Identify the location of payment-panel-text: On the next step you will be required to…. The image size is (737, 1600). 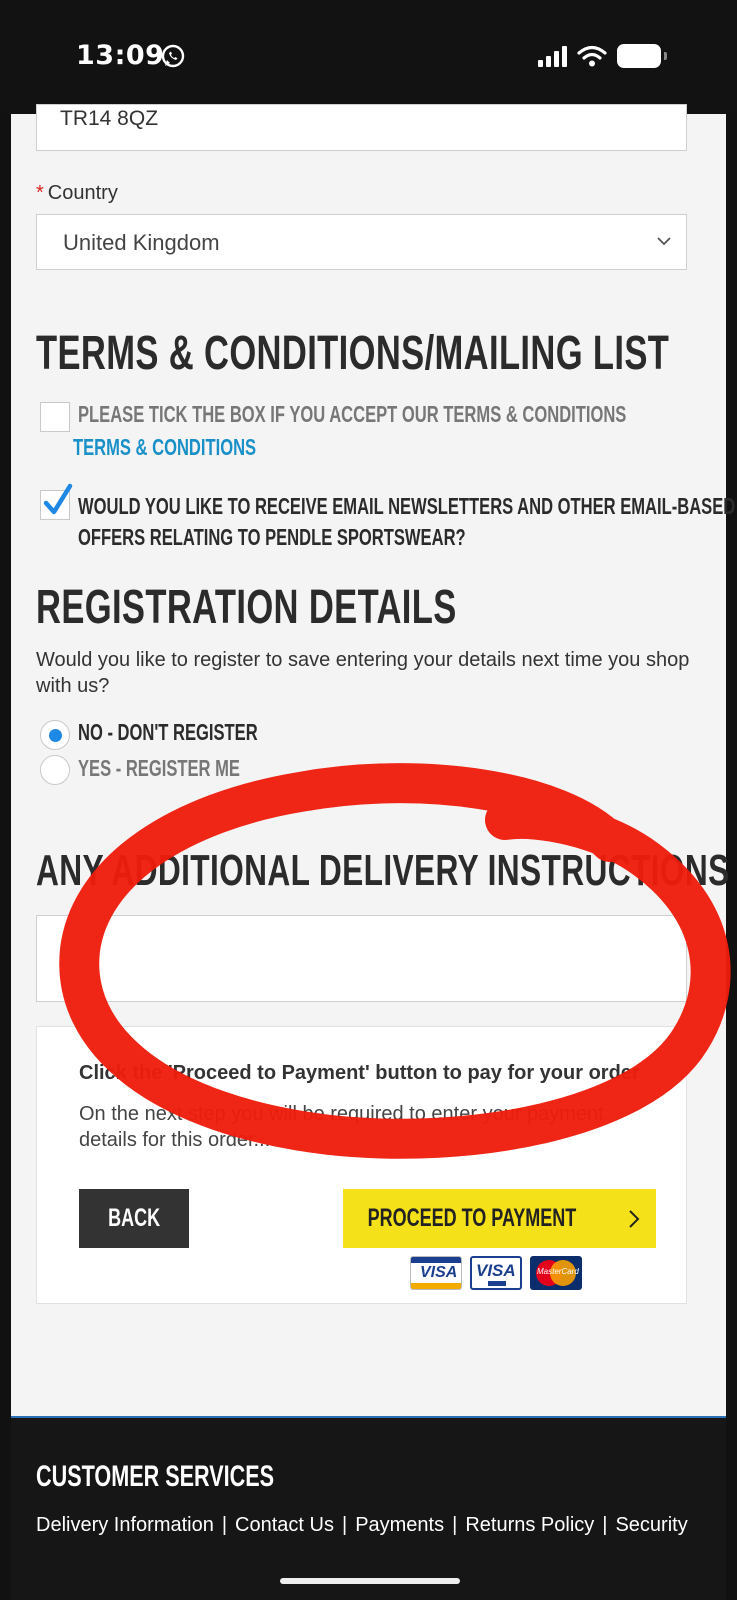
(341, 1127).